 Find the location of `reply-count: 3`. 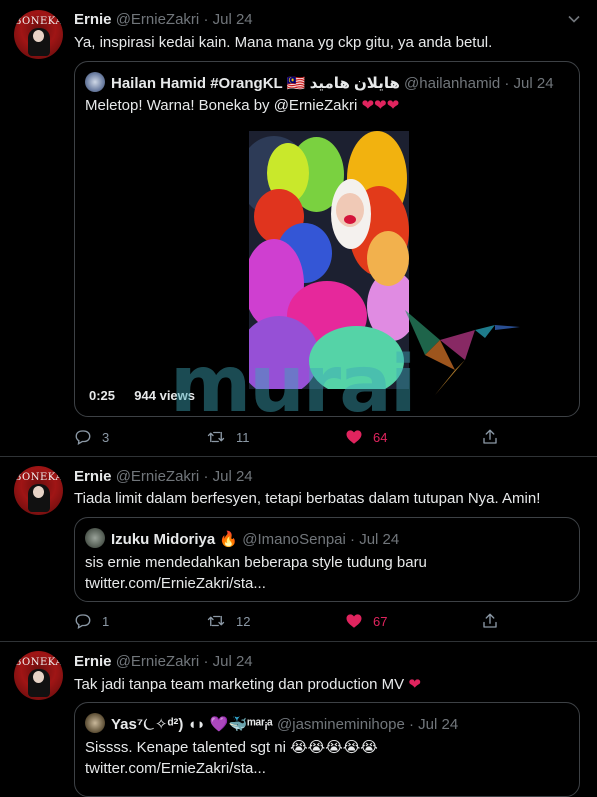

reply-count: 3 is located at coordinates (106, 437).